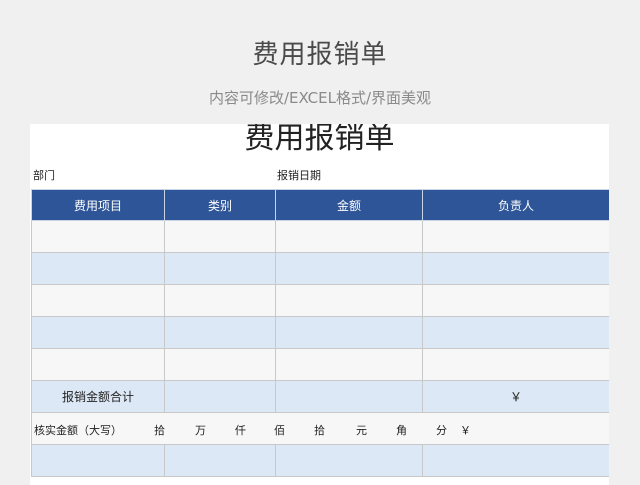 This screenshot has width=640, height=485. Describe the element at coordinates (349, 205) in the screenshot. I see `header-amount: 金额` at that location.